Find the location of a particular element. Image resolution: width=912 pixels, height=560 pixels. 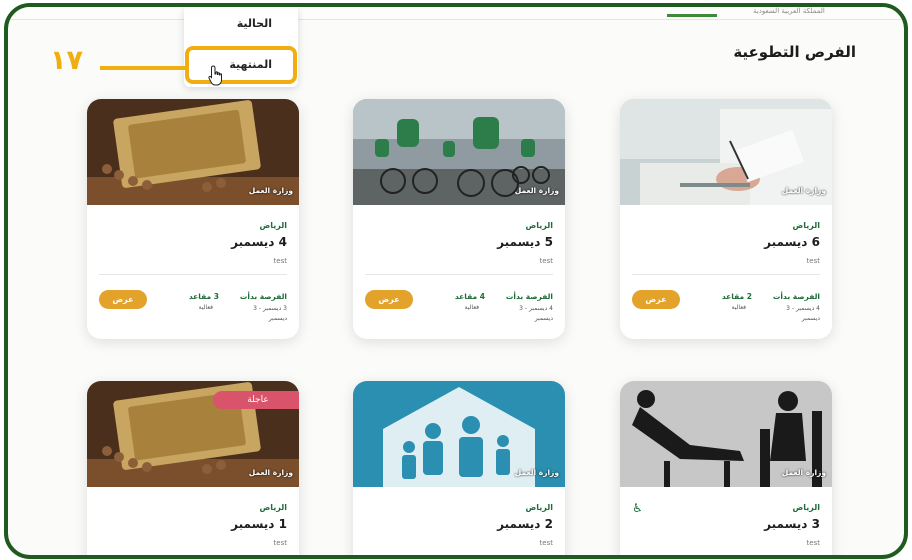

callout-line is located at coordinates (143, 68).